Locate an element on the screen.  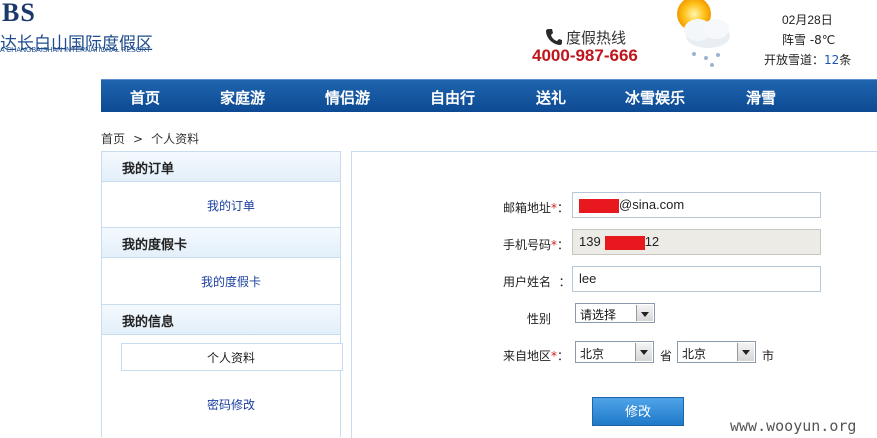
sidebar-item-profile: 个人资料 is located at coordinates (232, 357).